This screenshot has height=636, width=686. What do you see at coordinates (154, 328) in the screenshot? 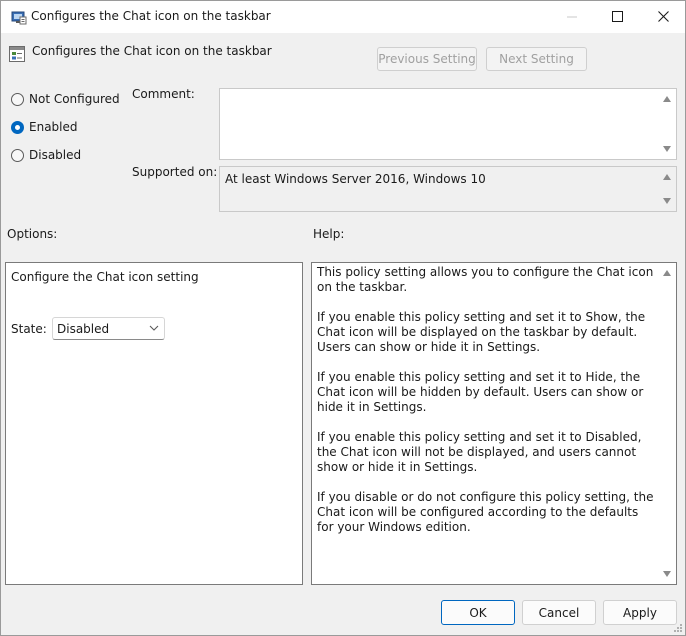
I see `chevron-down-icon` at bounding box center [154, 328].